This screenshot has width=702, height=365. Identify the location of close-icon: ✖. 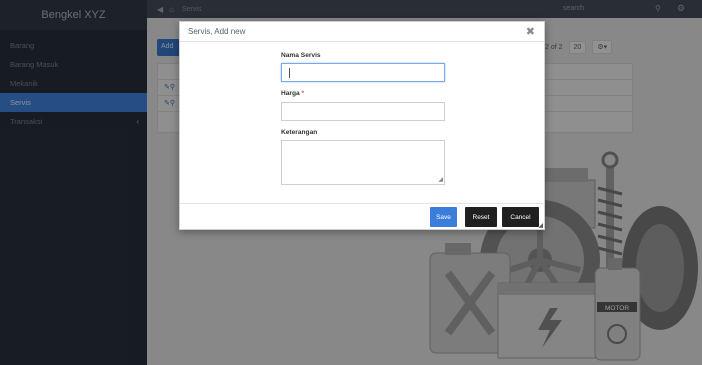
(530, 31).